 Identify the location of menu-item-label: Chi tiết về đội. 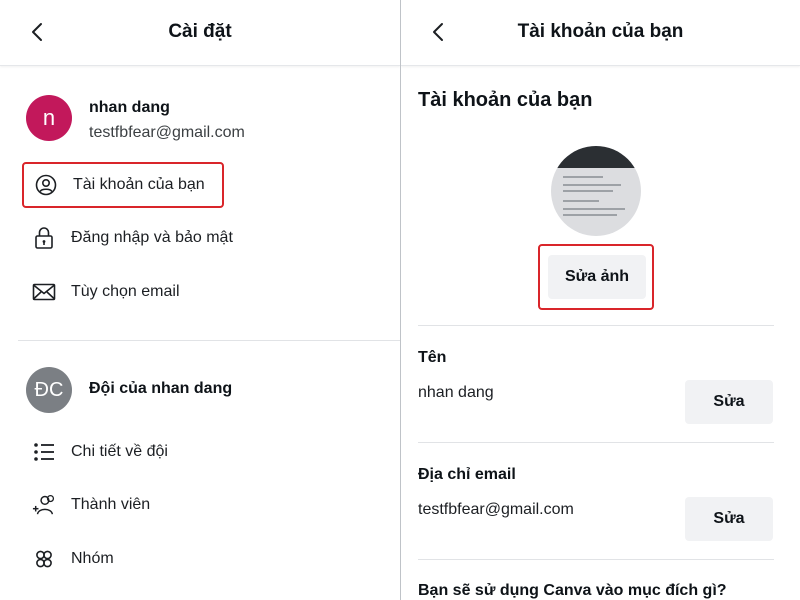
(119, 451).